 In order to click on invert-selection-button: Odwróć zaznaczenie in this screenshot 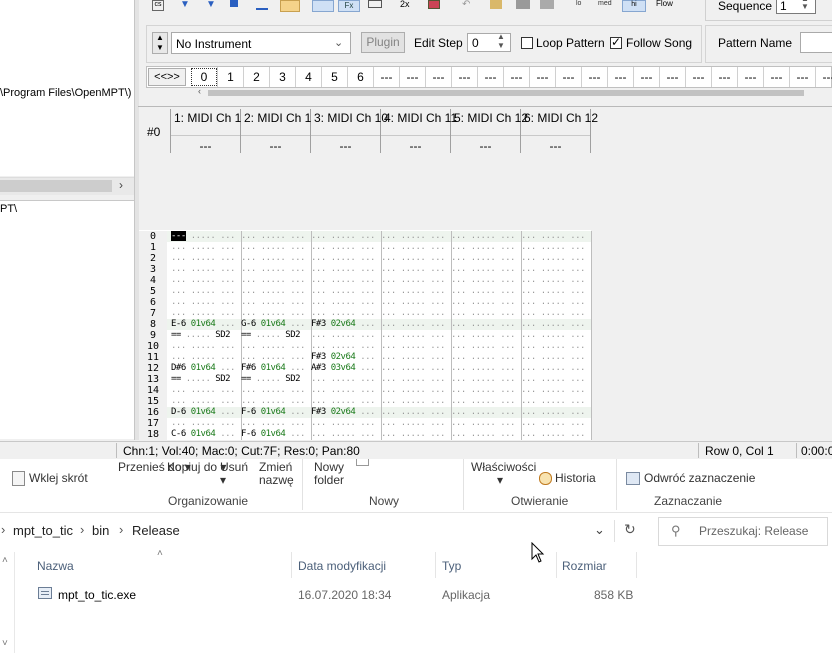, I will do `click(690, 478)`.